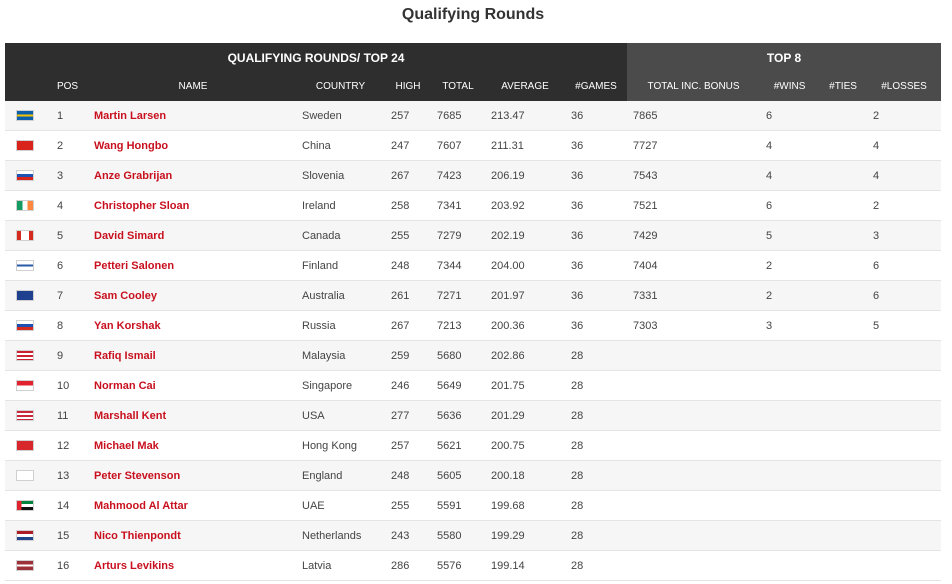  Describe the element at coordinates (473, 325) in the screenshot. I see `table-row: 8 Yan Korshak Russia 267 7213 200.36 36 7303 3 5` at that location.